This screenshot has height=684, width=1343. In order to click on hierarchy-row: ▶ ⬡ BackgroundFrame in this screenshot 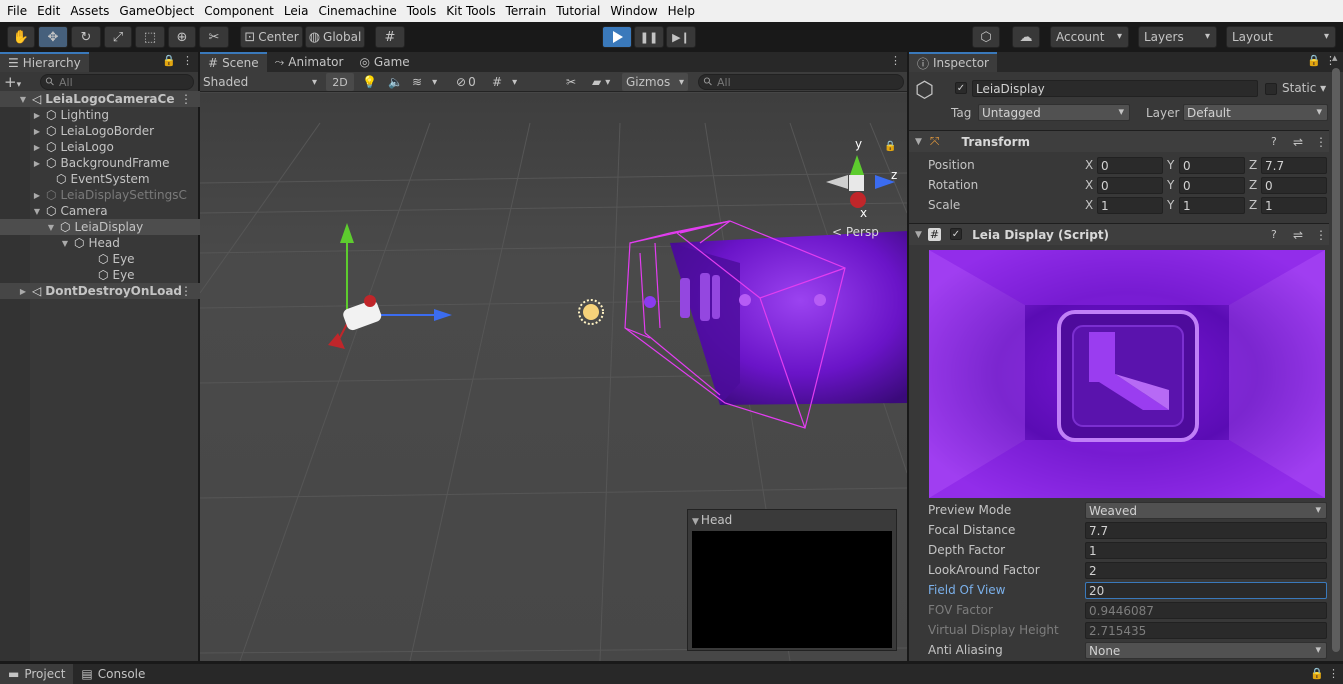, I will do `click(100, 163)`.